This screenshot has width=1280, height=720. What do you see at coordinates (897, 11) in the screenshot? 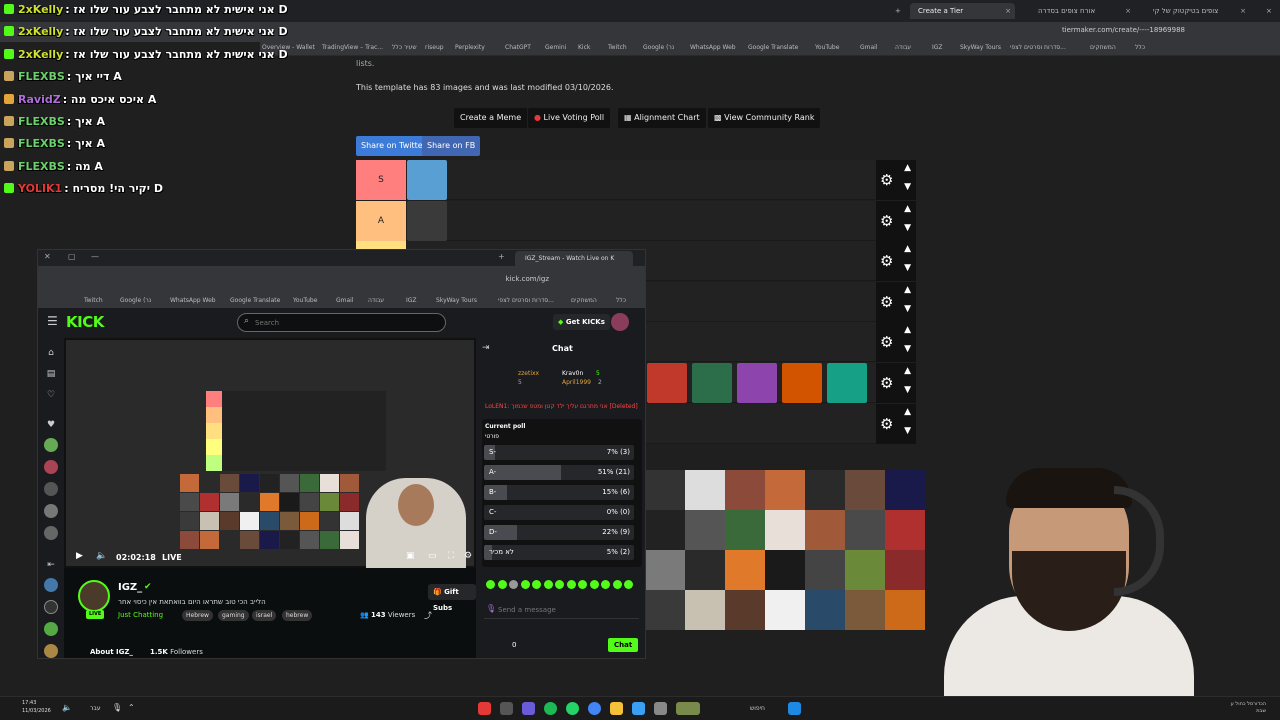
I see `new-tab-button: +` at bounding box center [897, 11].